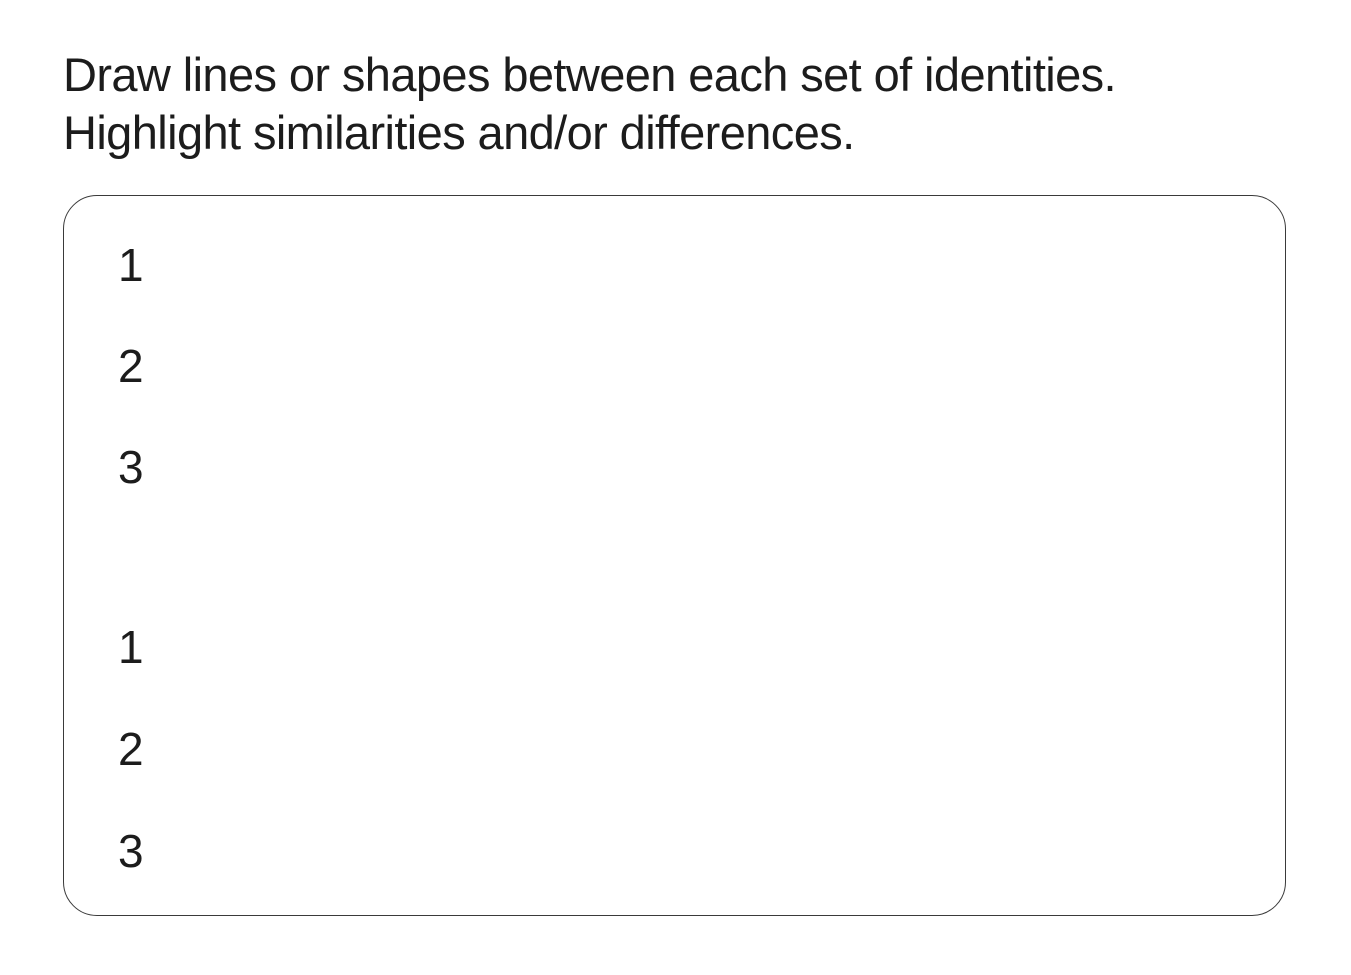 This screenshot has width=1351, height=975. Describe the element at coordinates (131, 467) in the screenshot. I see `set-a-number-3: 3` at that location.